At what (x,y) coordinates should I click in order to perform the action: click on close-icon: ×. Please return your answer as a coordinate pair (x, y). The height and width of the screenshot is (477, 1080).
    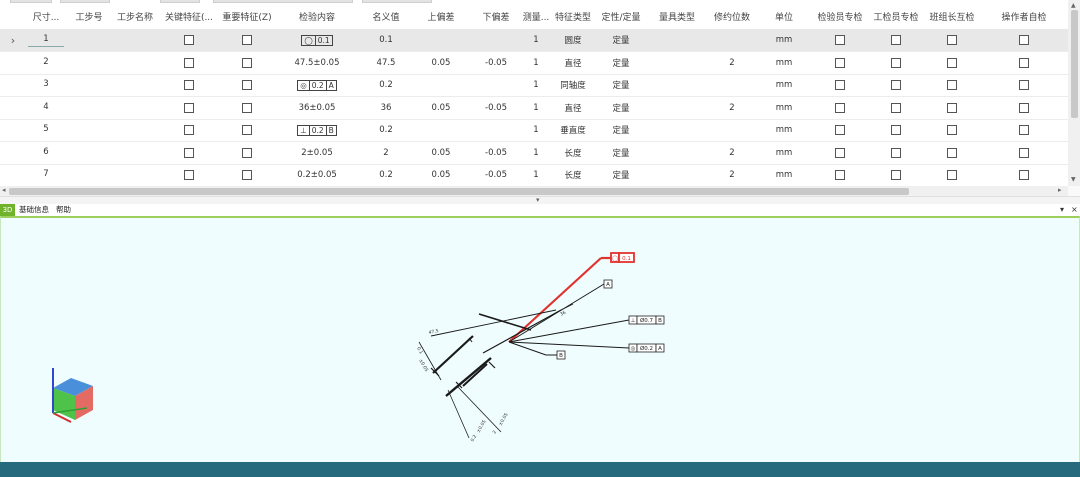
    Looking at the image, I should click on (1074, 210).